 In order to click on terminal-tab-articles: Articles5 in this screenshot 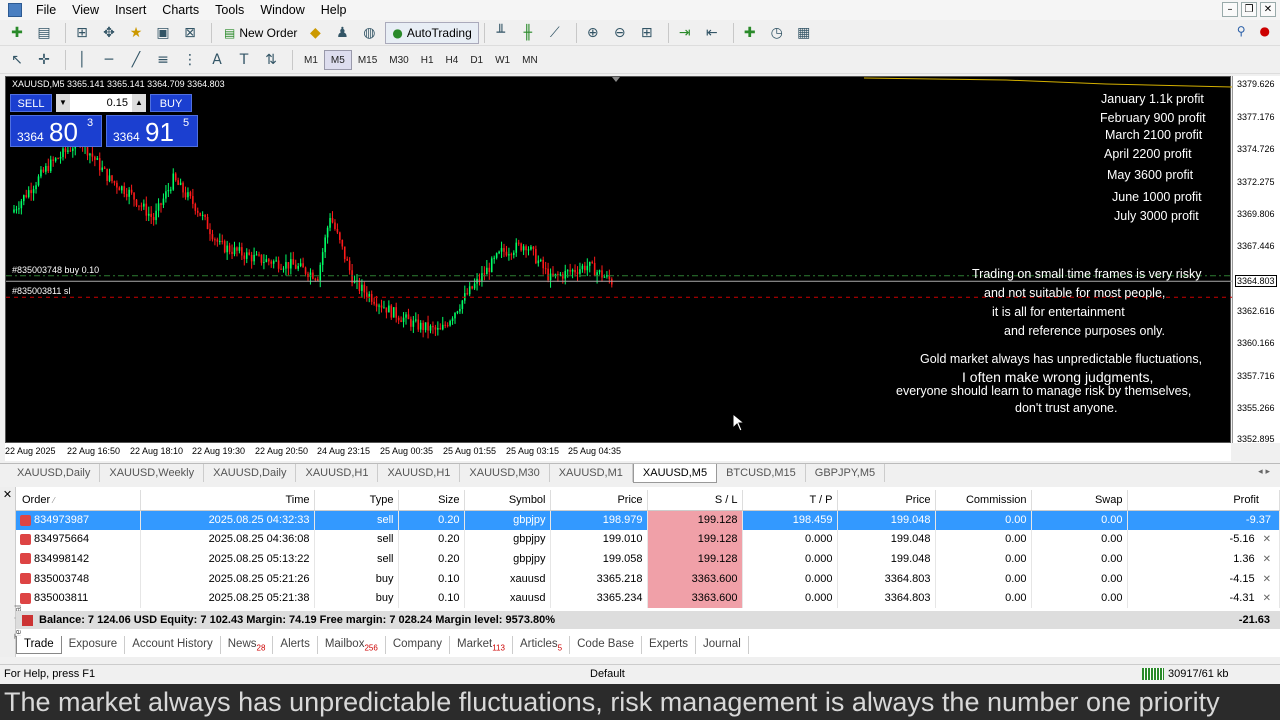, I will do `click(542, 645)`.